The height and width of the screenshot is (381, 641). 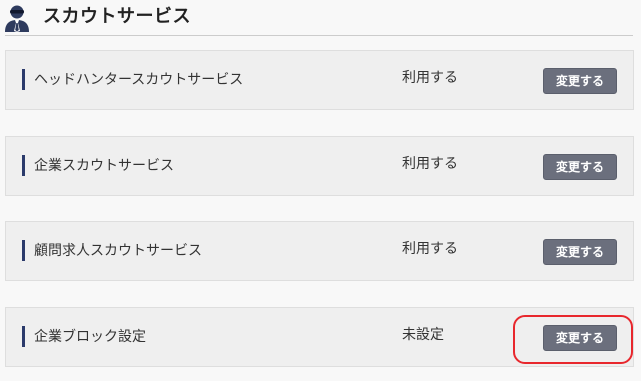 I want to click on change-button-company: 変更する, so click(x=580, y=167).